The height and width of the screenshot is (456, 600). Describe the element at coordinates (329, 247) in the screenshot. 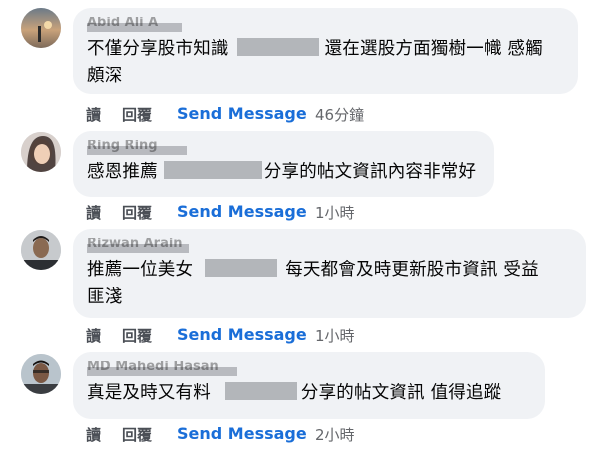

I see `commenter-name: Rizwan Arain` at that location.